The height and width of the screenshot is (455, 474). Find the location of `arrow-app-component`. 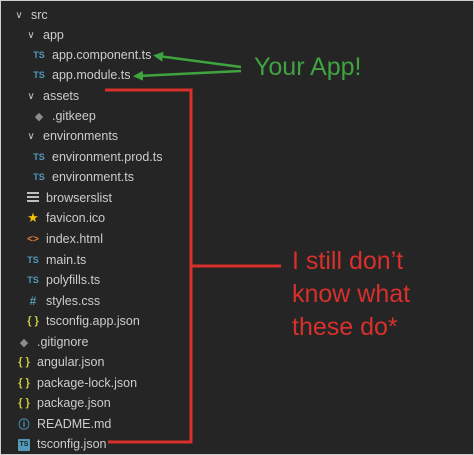

arrow-app-component is located at coordinates (197, 60).